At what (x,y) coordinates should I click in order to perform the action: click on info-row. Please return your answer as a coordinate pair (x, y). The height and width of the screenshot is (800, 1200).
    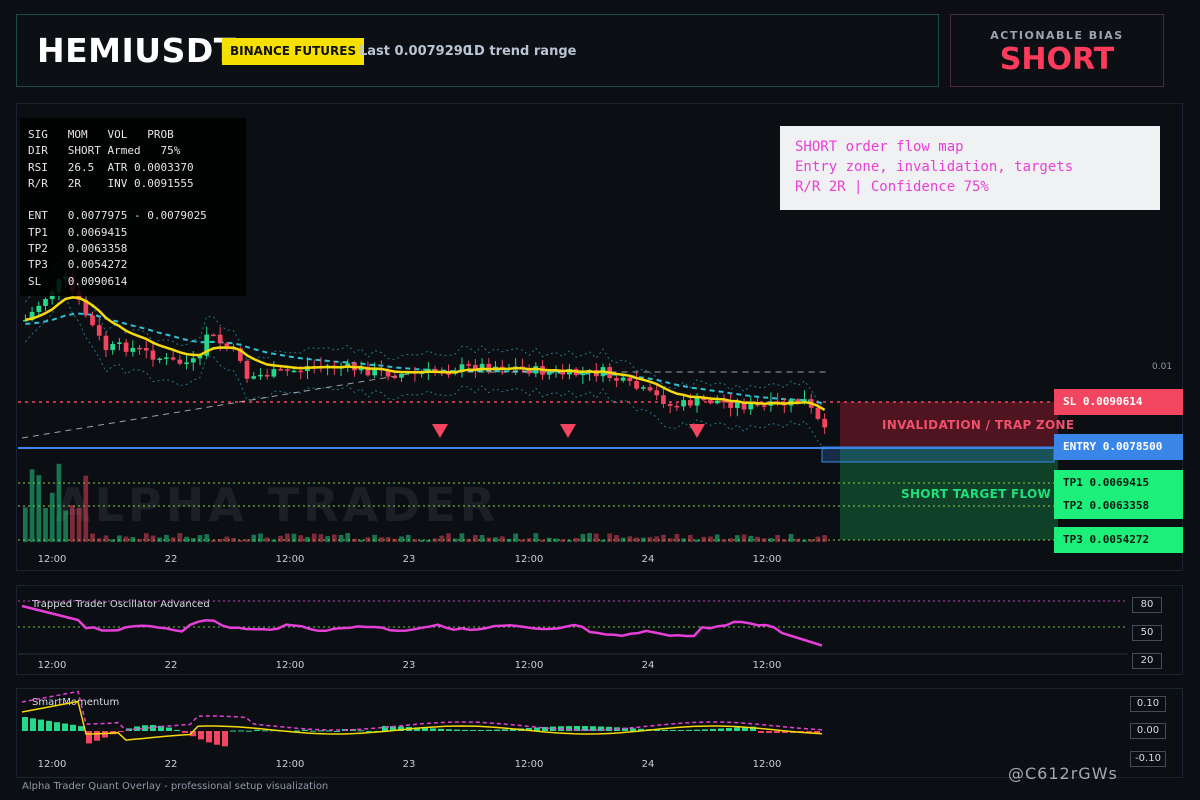
    Looking at the image, I should click on (133, 200).